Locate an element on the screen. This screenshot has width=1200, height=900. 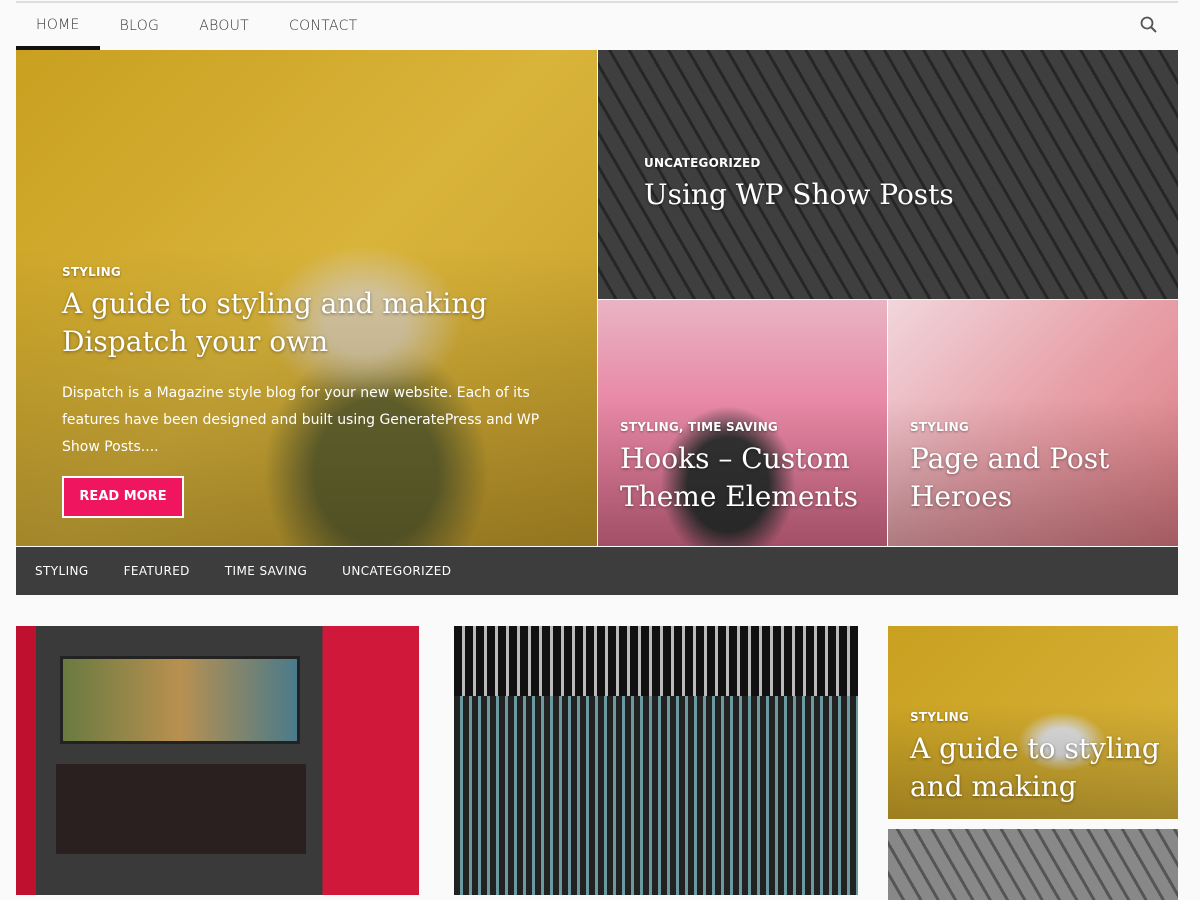
main-nav: HOME BLOG ABOUT CONTACT is located at coordinates (197, 25).